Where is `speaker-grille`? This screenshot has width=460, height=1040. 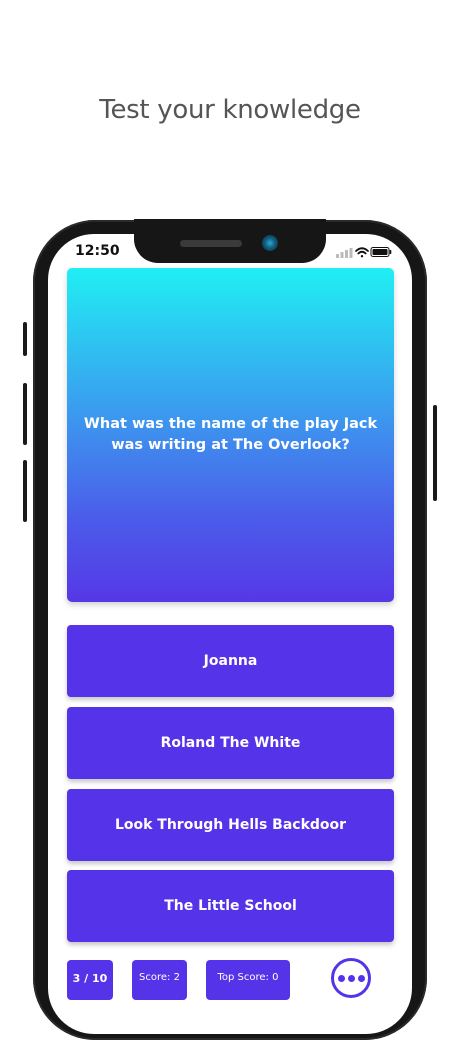 speaker-grille is located at coordinates (211, 243).